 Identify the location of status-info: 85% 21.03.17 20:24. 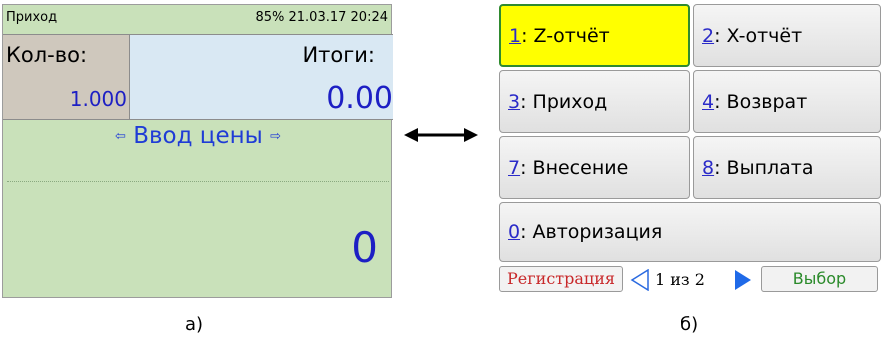
(321, 17).